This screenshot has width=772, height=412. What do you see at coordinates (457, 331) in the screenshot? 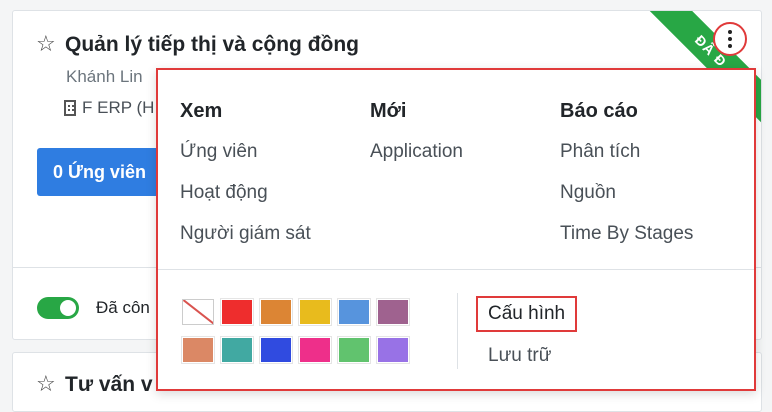
I see `vertical-separator` at bounding box center [457, 331].